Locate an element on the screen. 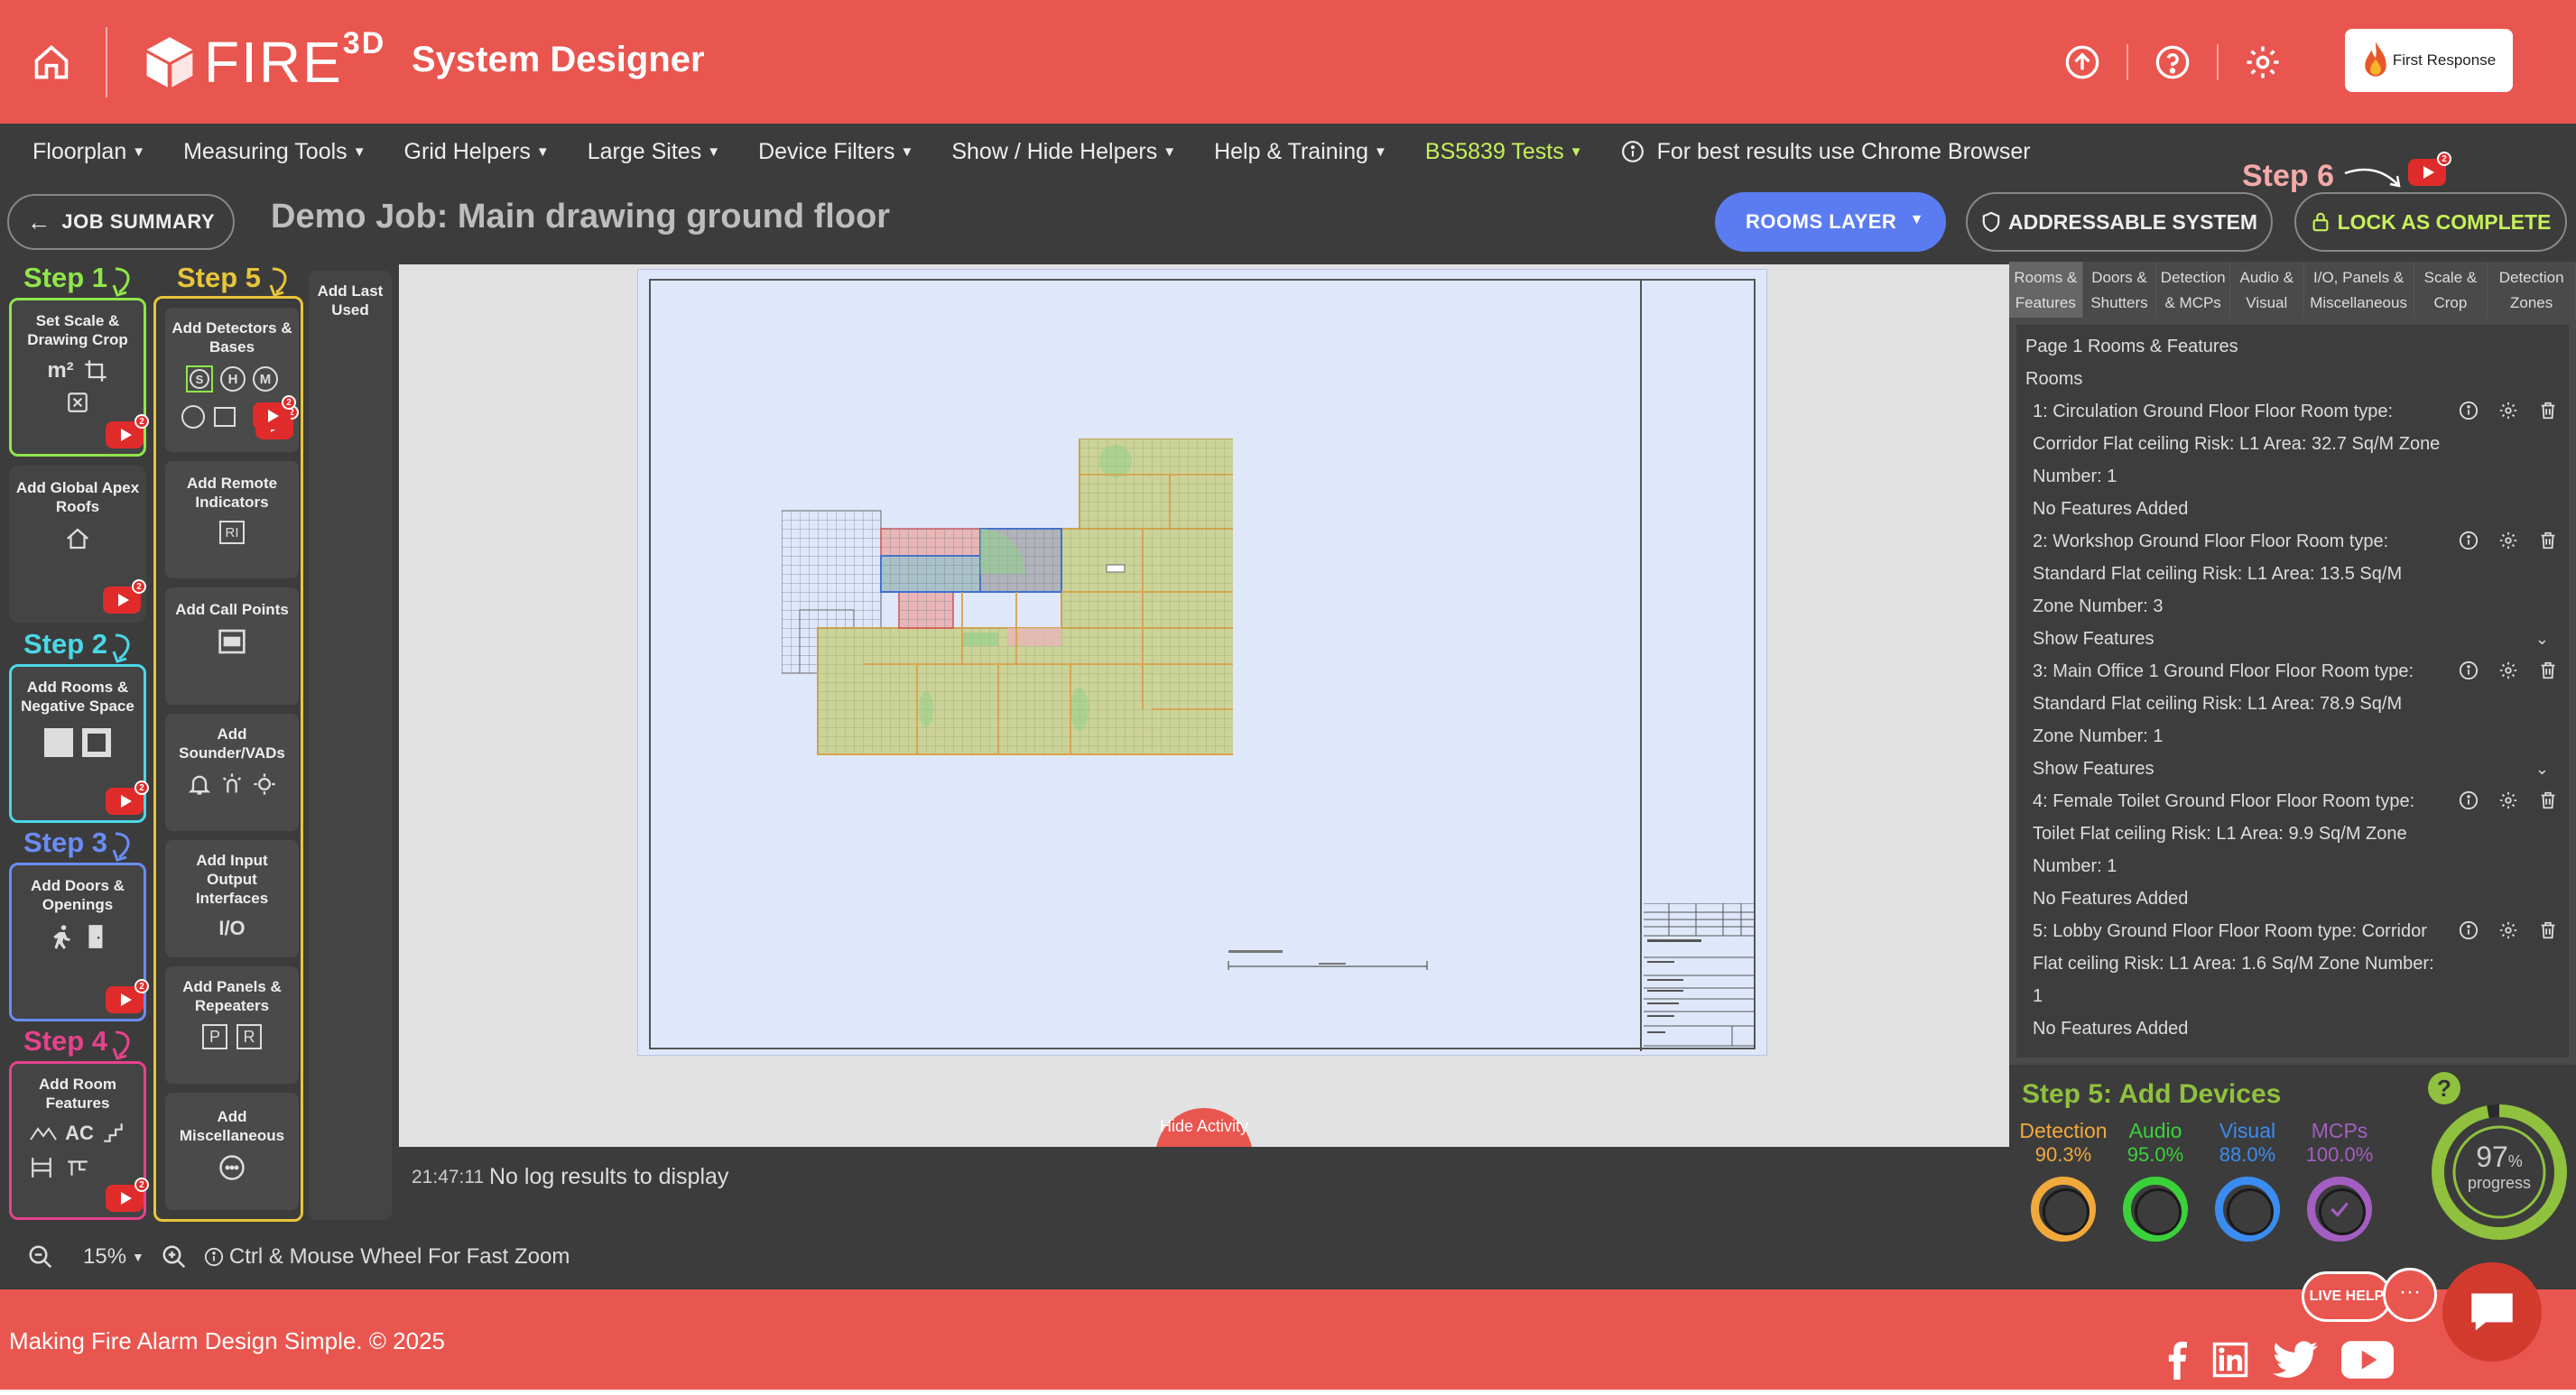 This screenshot has height=1395, width=2576. youtube-icon is located at coordinates (2367, 1360).